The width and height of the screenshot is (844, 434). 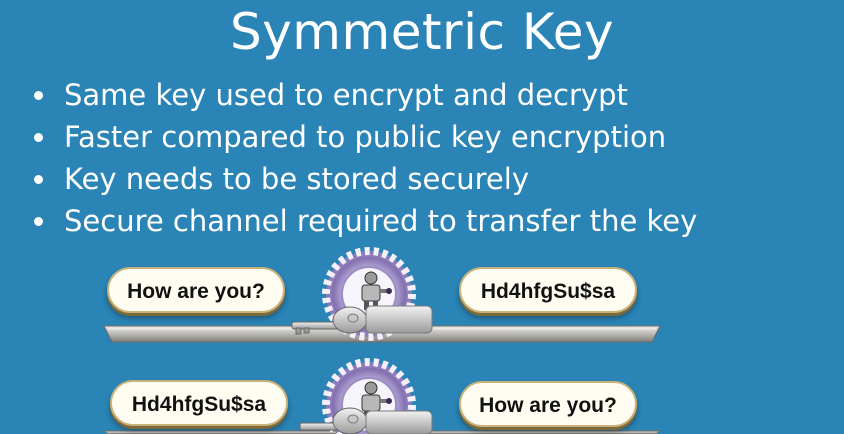 I want to click on bullet-text: Faster compared to public key encryption, so click(x=365, y=137).